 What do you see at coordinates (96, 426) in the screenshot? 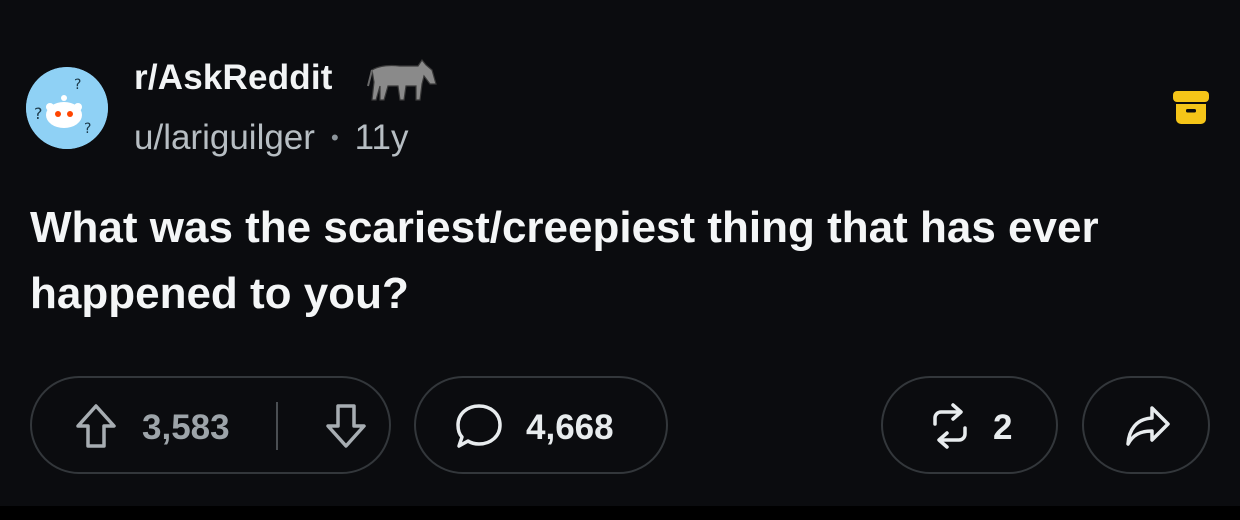
I see `upvote-arrow-icon` at bounding box center [96, 426].